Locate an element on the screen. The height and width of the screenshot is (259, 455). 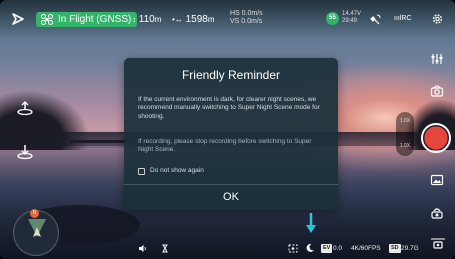
do-not-show-checkbox is located at coordinates (141, 171).